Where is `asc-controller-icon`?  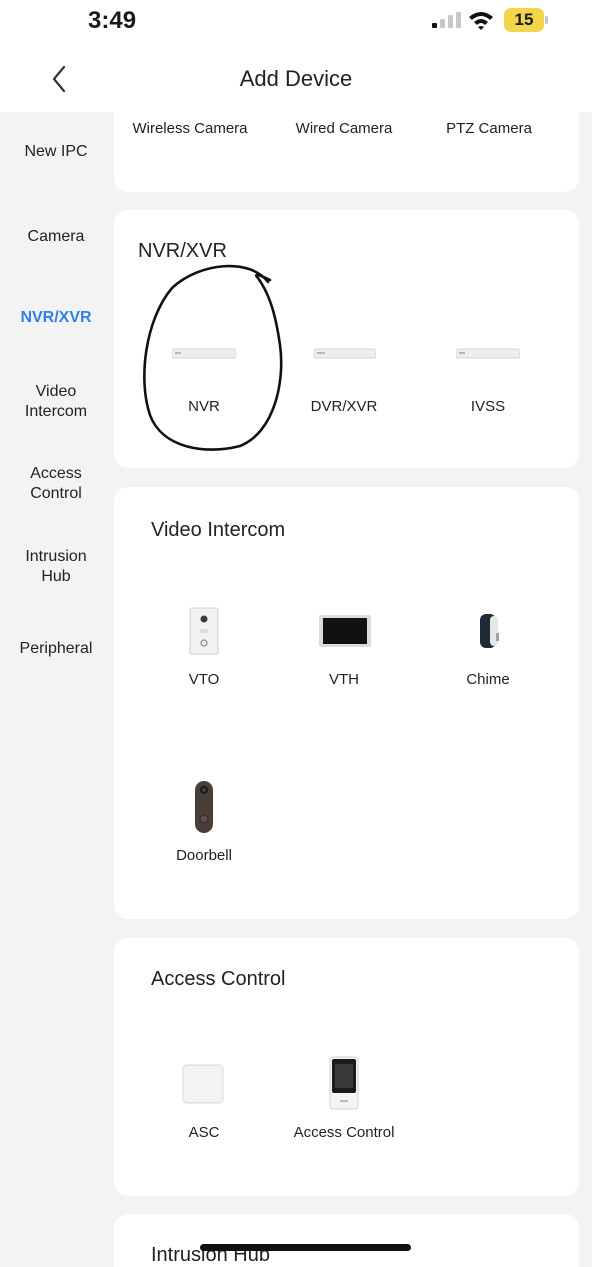 asc-controller-icon is located at coordinates (203, 1084).